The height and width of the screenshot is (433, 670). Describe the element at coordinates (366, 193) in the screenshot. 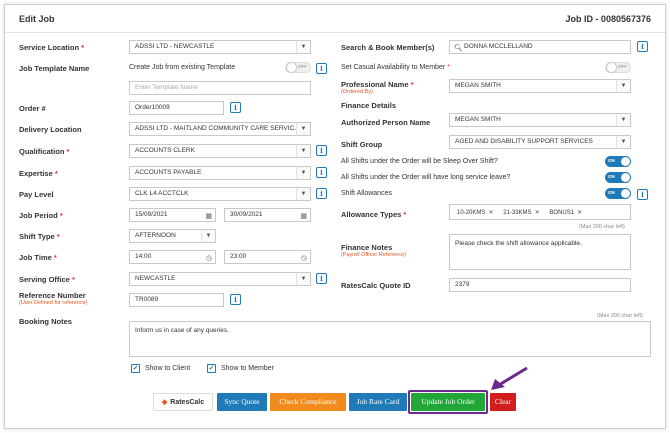

I see `shift-allowances-label: Shift Allowances` at that location.